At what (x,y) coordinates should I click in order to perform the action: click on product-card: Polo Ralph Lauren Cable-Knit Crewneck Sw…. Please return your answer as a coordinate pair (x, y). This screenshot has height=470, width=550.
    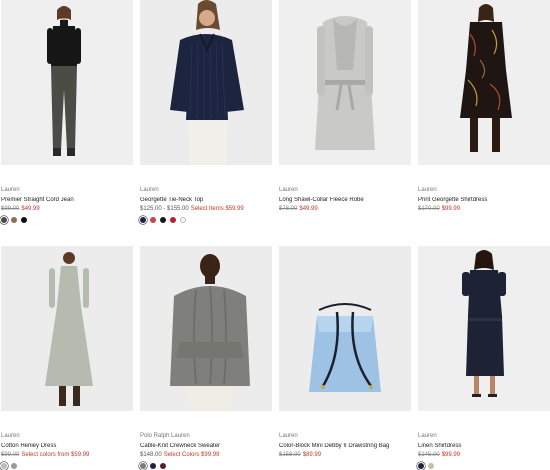
    Looking at the image, I should click on (206, 358).